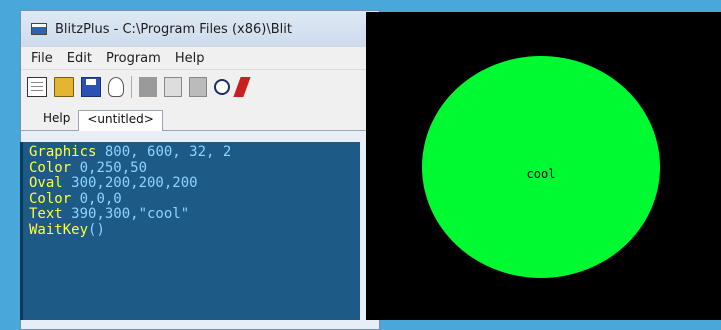  I want to click on code-line: Oval 300,200,200,200, so click(191, 183).